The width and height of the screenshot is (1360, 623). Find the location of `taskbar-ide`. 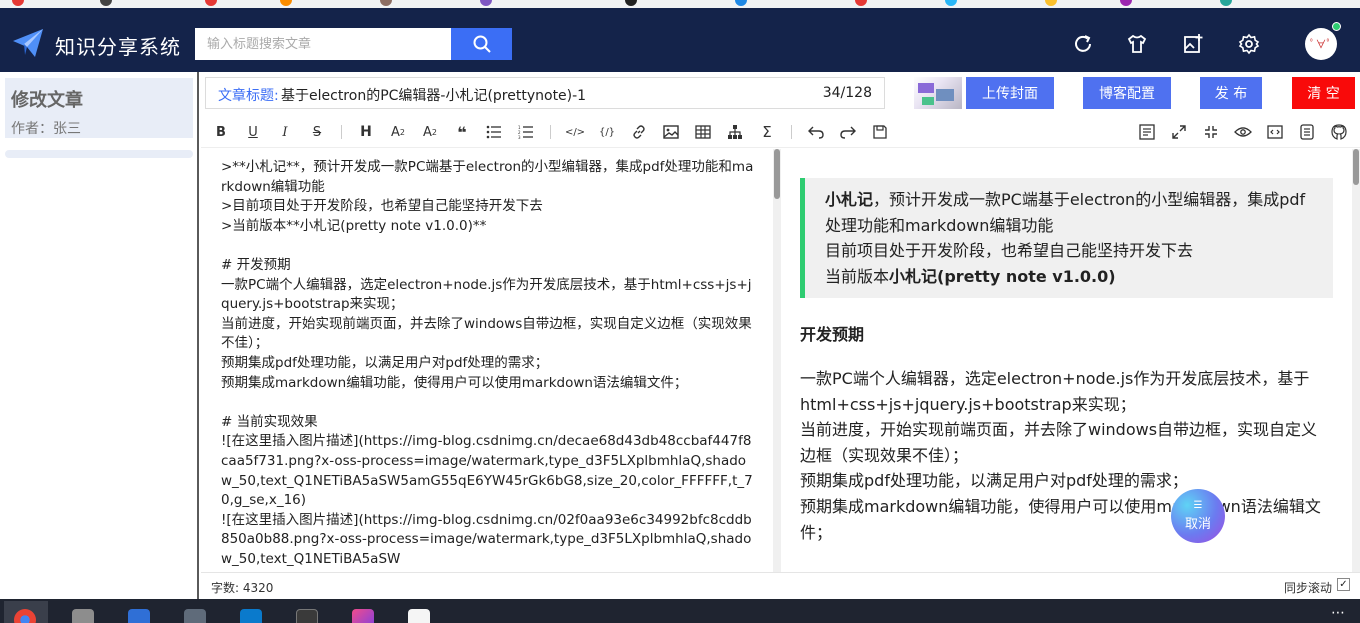

taskbar-ide is located at coordinates (364, 612).